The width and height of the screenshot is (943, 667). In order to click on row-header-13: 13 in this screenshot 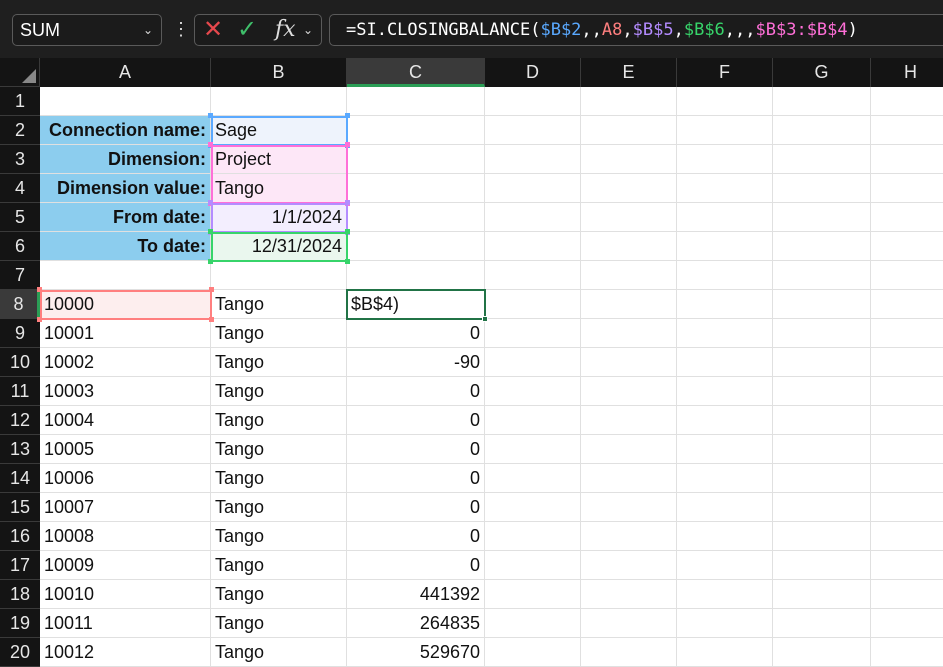, I will do `click(20, 449)`.